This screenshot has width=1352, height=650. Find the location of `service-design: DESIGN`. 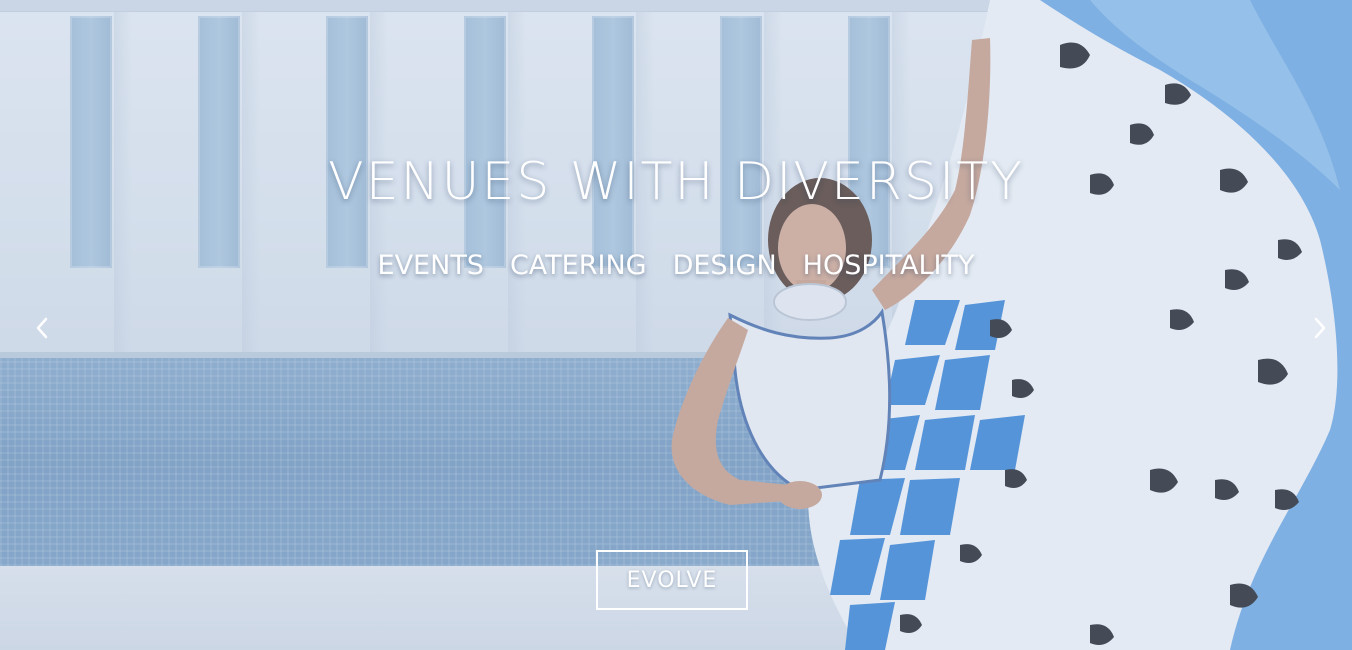

service-design: DESIGN is located at coordinates (724, 265).